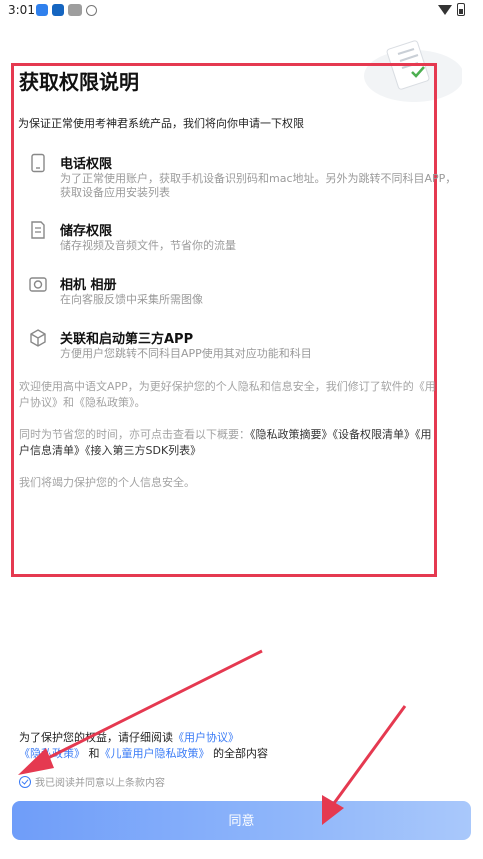  I want to click on consent-checkbox, so click(25, 781).